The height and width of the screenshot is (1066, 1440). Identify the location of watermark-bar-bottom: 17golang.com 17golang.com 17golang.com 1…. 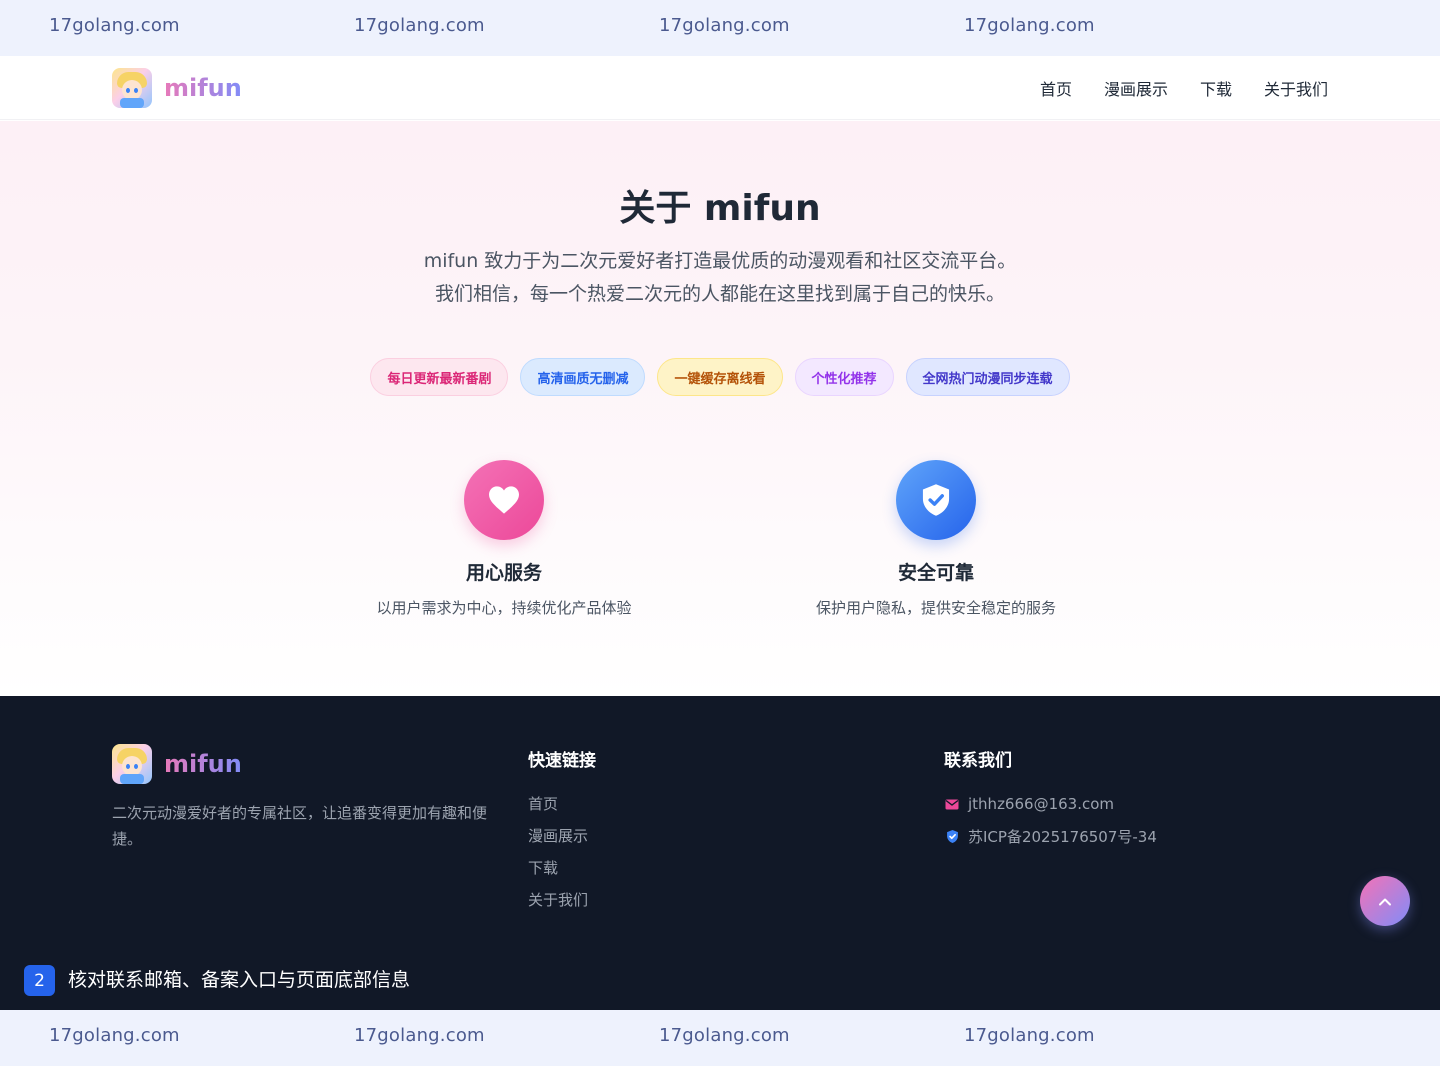
(720, 1038).